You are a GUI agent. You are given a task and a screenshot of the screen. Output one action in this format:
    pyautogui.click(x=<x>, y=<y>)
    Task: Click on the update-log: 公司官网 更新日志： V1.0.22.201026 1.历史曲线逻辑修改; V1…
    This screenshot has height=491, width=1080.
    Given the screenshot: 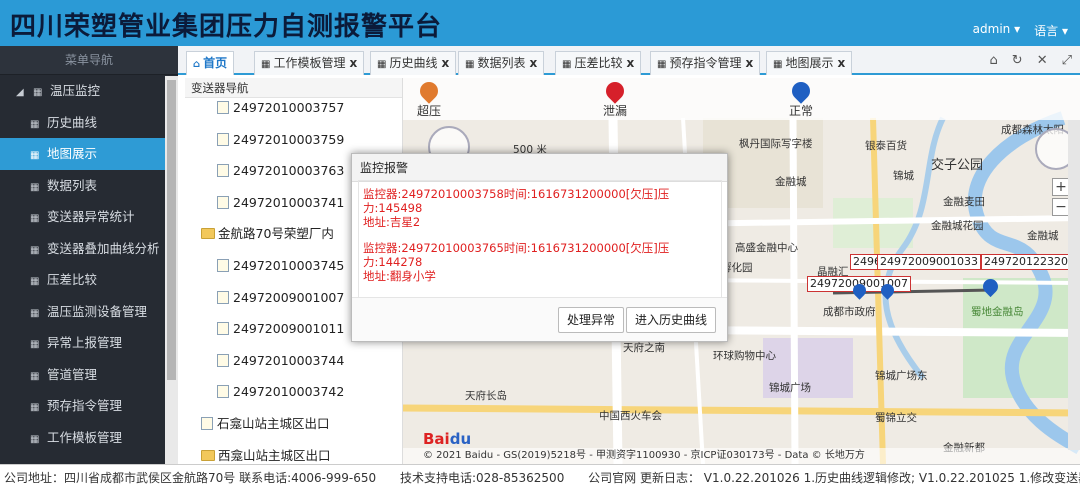 What is the action you would take?
    pyautogui.click(x=834, y=478)
    